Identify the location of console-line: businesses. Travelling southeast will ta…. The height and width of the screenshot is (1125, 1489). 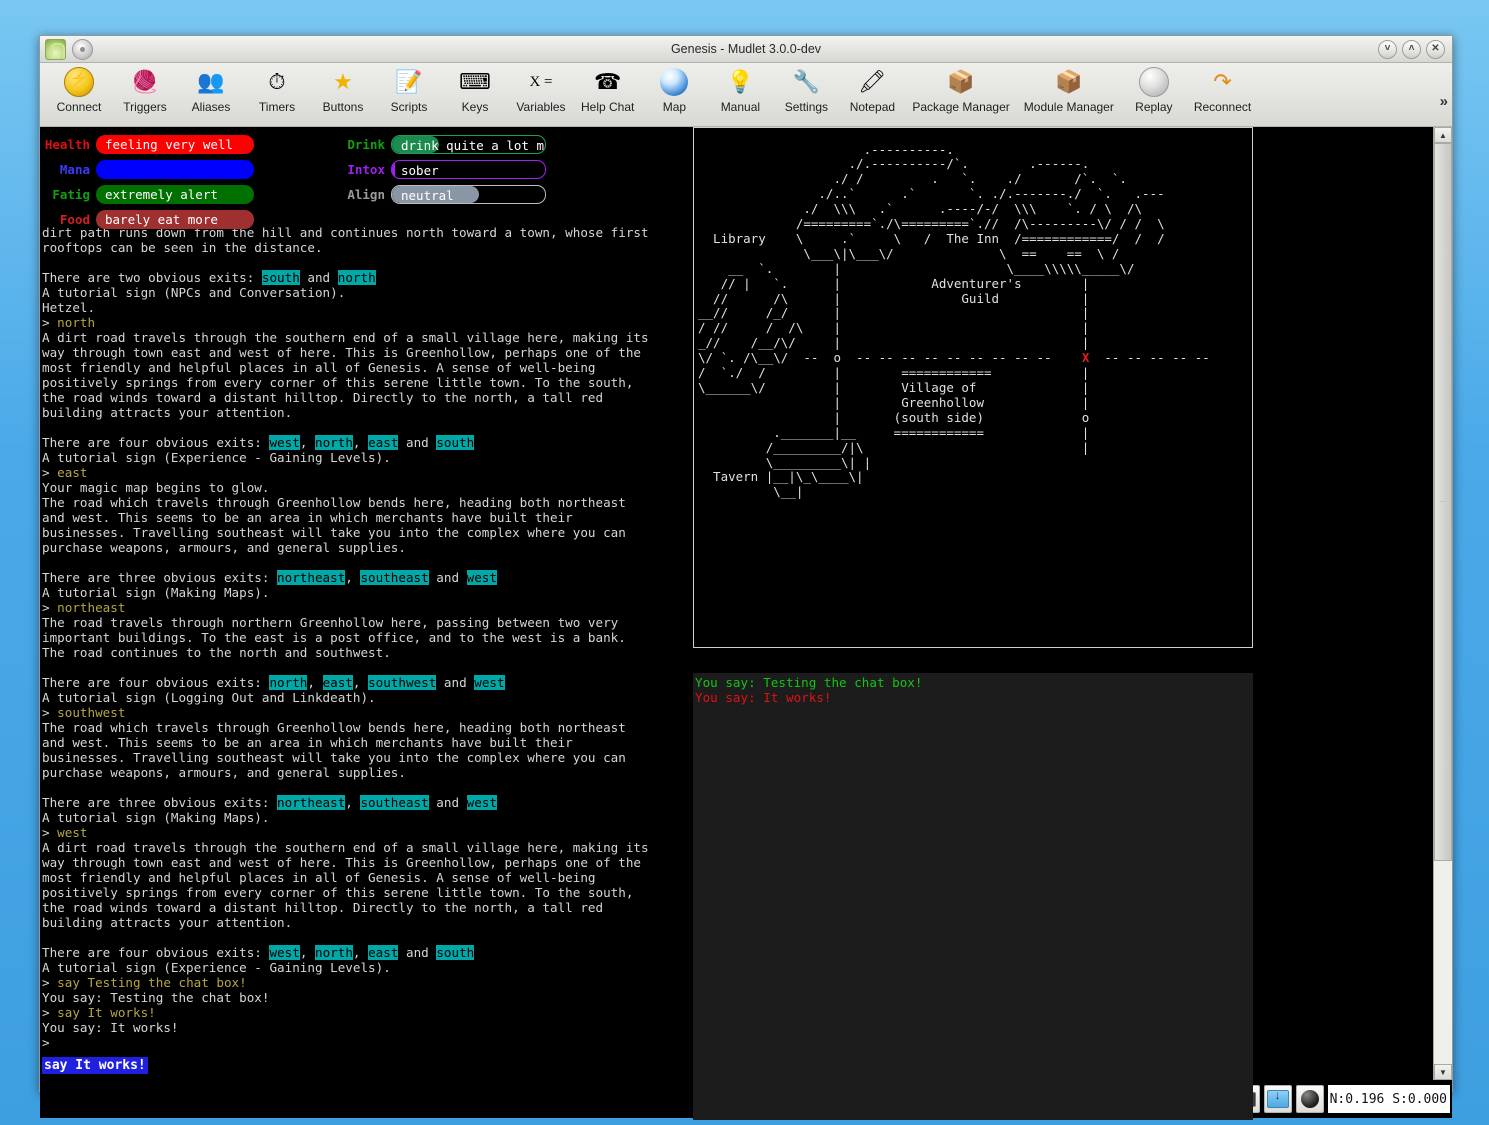
(367, 532).